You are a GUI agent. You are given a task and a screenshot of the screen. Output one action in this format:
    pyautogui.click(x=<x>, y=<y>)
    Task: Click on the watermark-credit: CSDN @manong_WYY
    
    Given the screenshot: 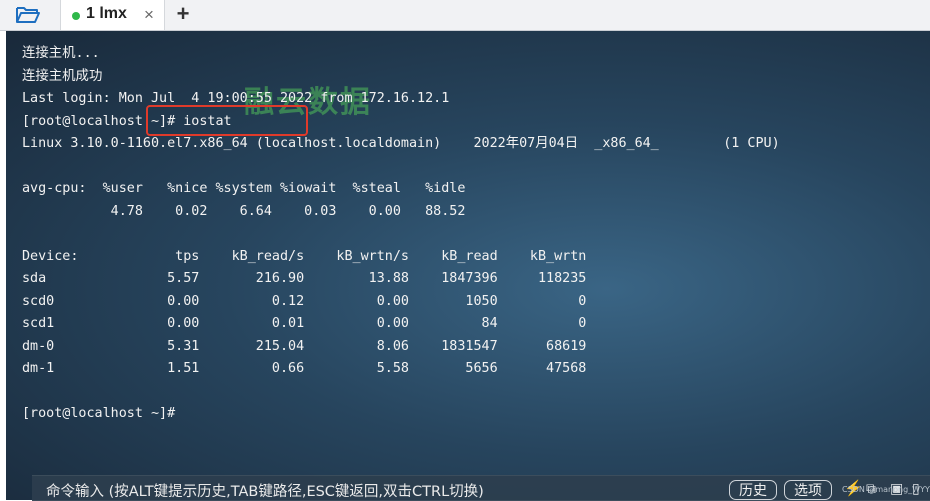 What is the action you would take?
    pyautogui.click(x=886, y=489)
    